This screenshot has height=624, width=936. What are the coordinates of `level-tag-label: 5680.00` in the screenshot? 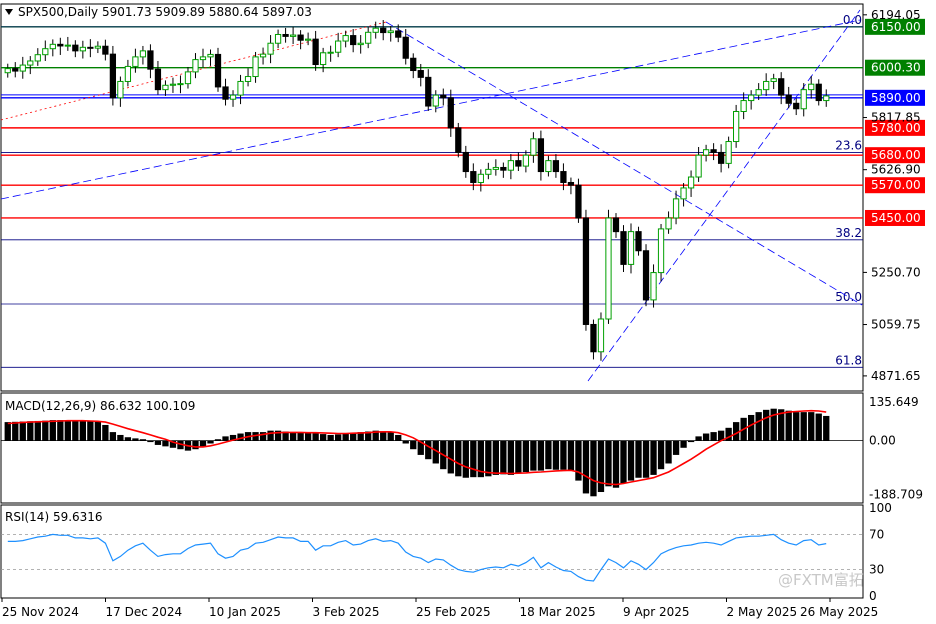 It's located at (896, 155).